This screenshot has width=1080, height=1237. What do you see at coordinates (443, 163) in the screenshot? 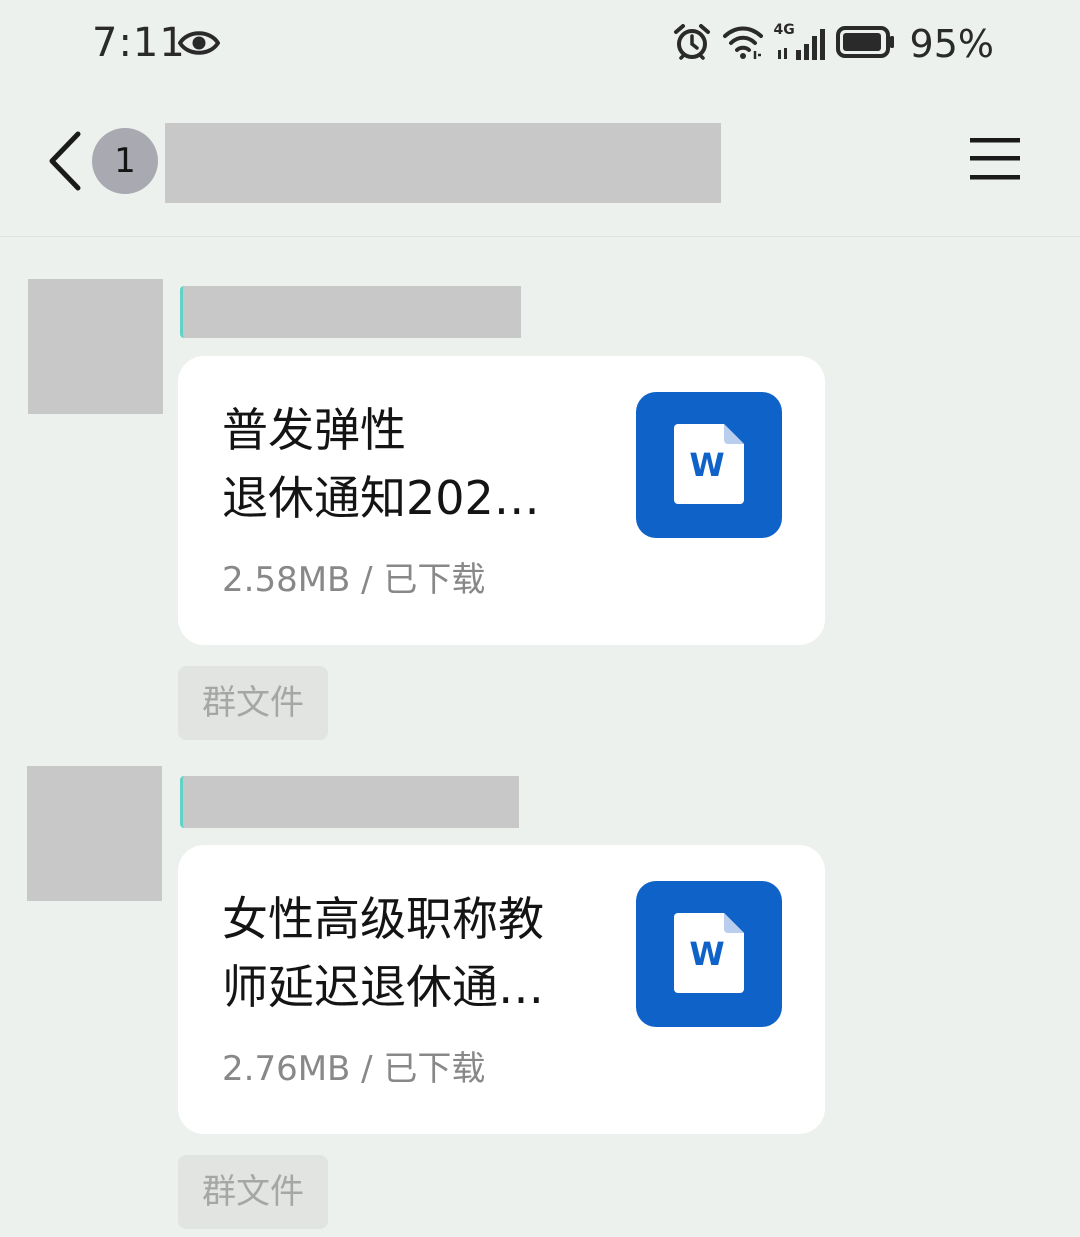
I see `chat-title-redacted` at bounding box center [443, 163].